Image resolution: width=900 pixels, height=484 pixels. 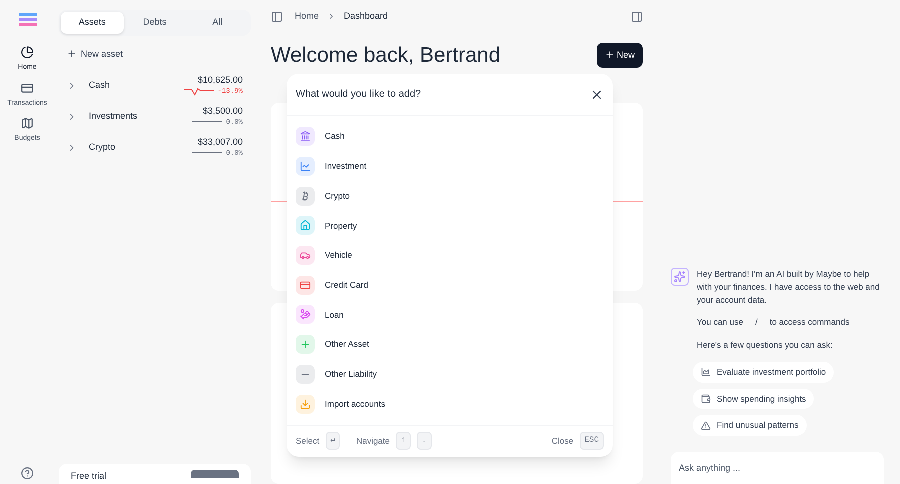 I want to click on key-hint: ↓, so click(x=424, y=441).